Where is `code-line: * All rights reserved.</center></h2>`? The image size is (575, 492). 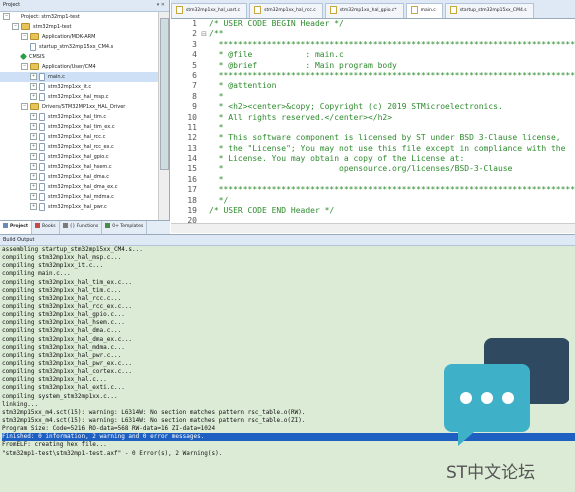
code-line: * All rights reserved.</center></h2> is located at coordinates (392, 118).